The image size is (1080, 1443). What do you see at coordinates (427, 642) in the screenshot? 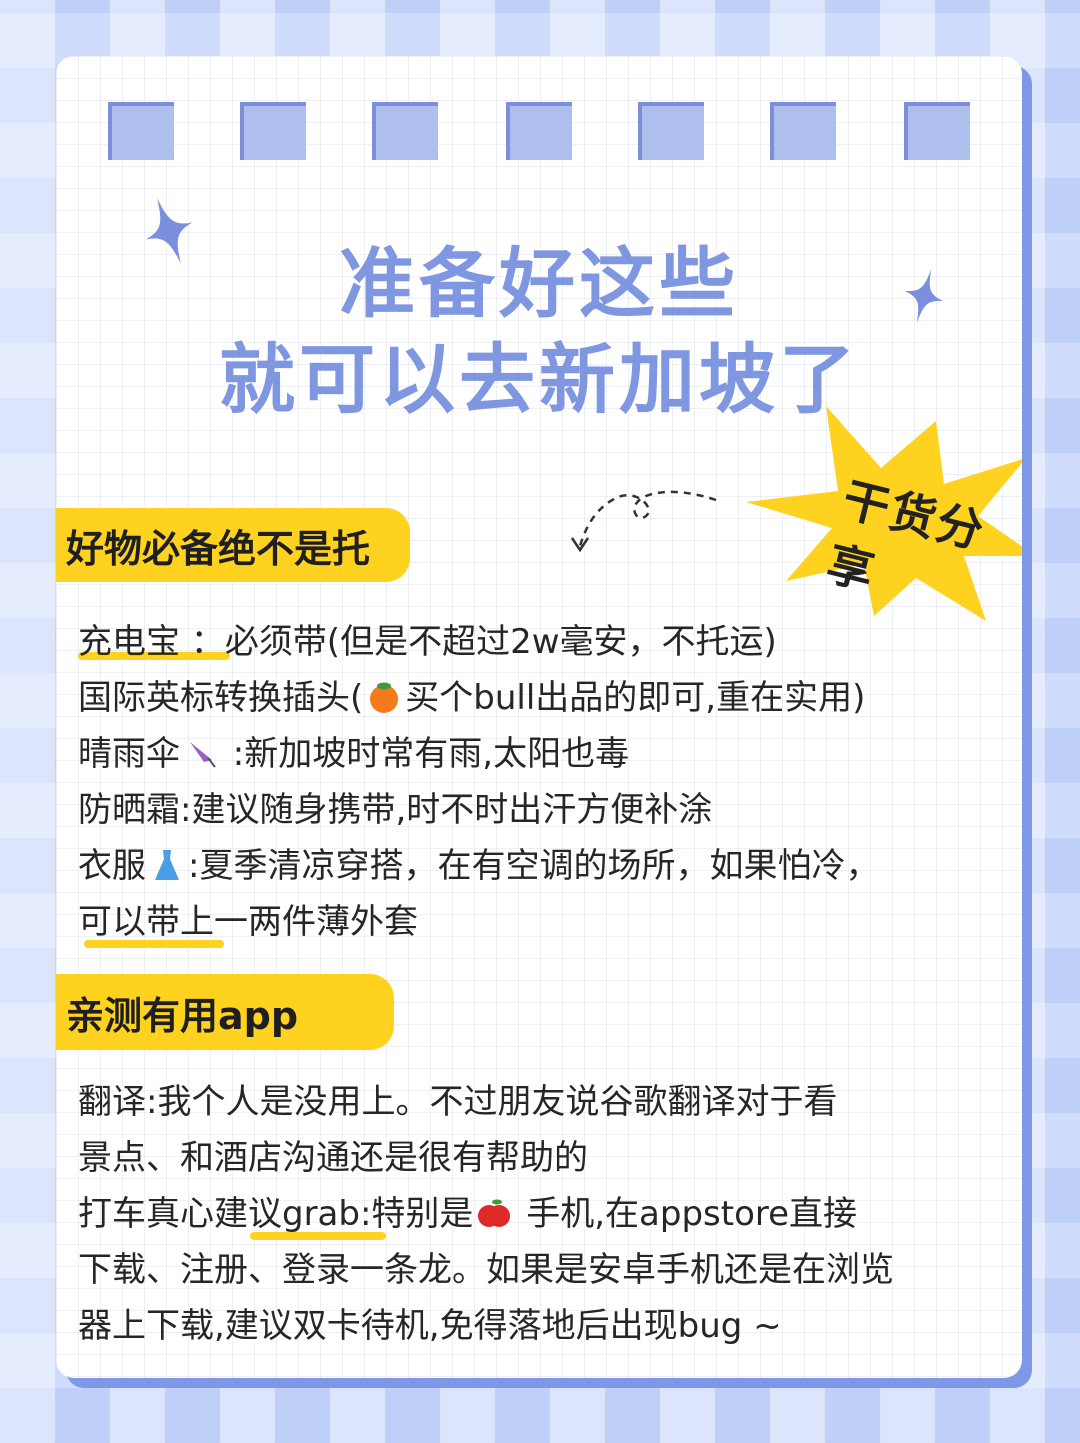
I see `list-item: 充电宝 ：必须带(但是不超过2w毫安，不托运)` at bounding box center [427, 642].